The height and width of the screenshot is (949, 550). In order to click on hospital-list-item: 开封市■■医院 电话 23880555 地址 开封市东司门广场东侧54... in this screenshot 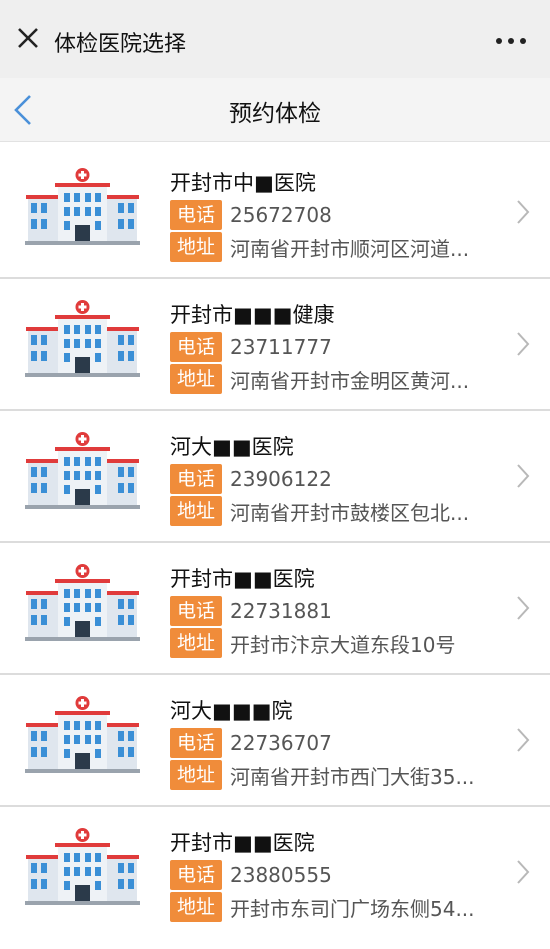, I will do `click(275, 873)`.